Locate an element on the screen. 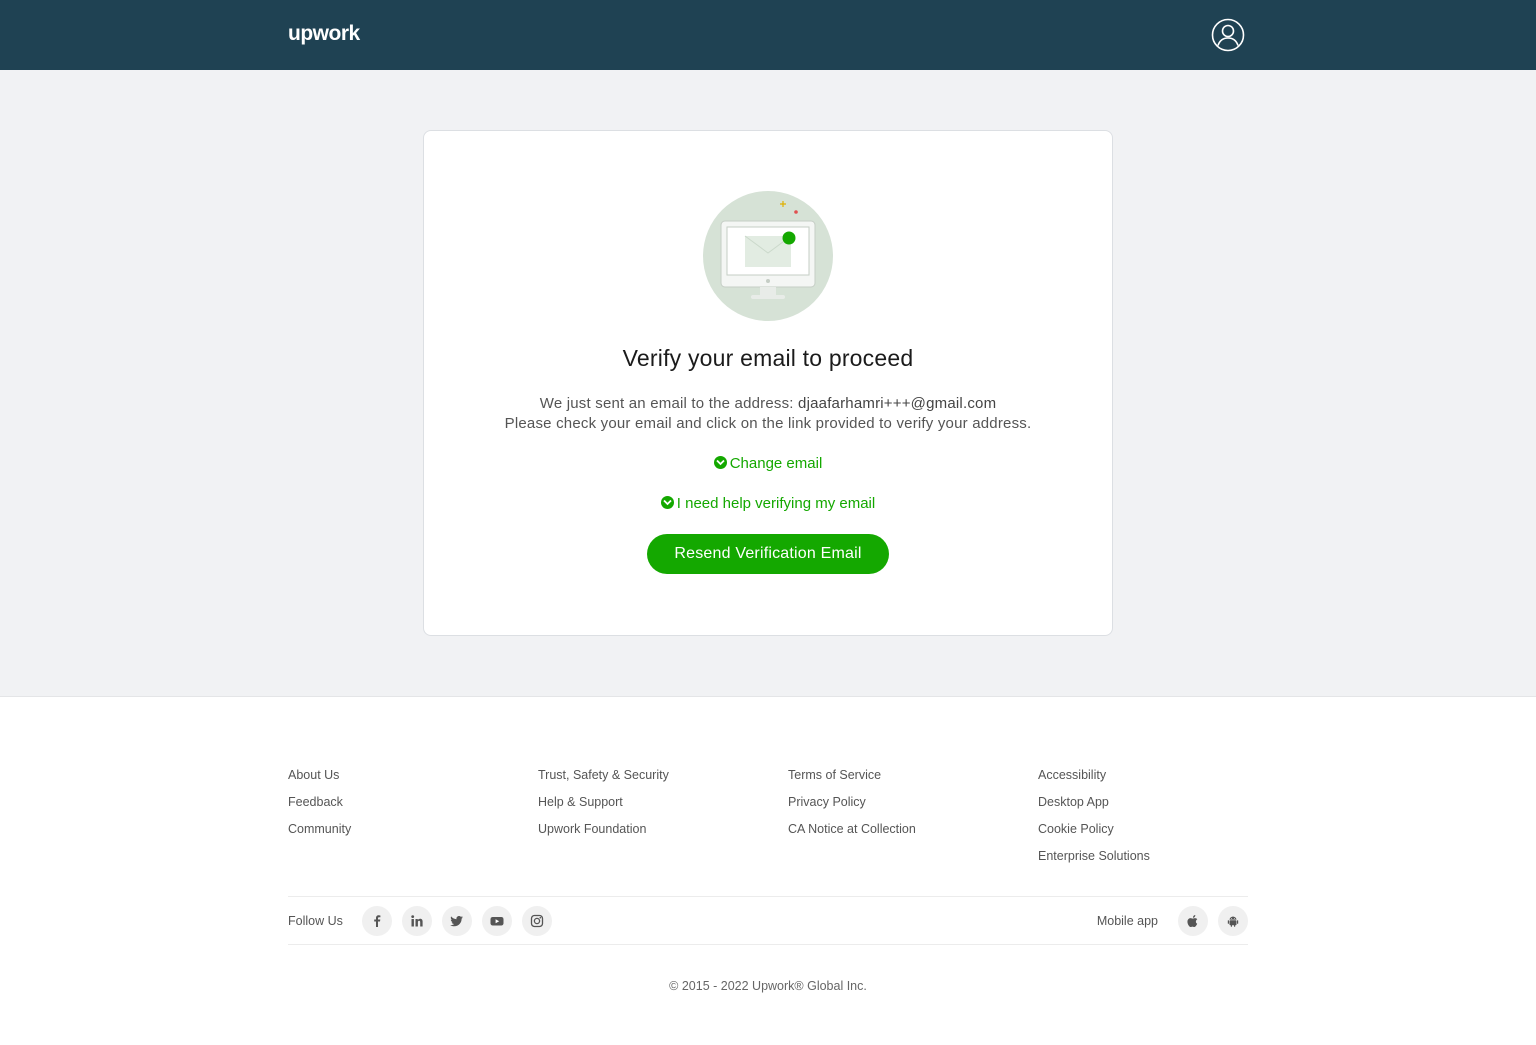 The height and width of the screenshot is (1045, 1536). footer-link-terms: Terms of Service is located at coordinates (852, 782).